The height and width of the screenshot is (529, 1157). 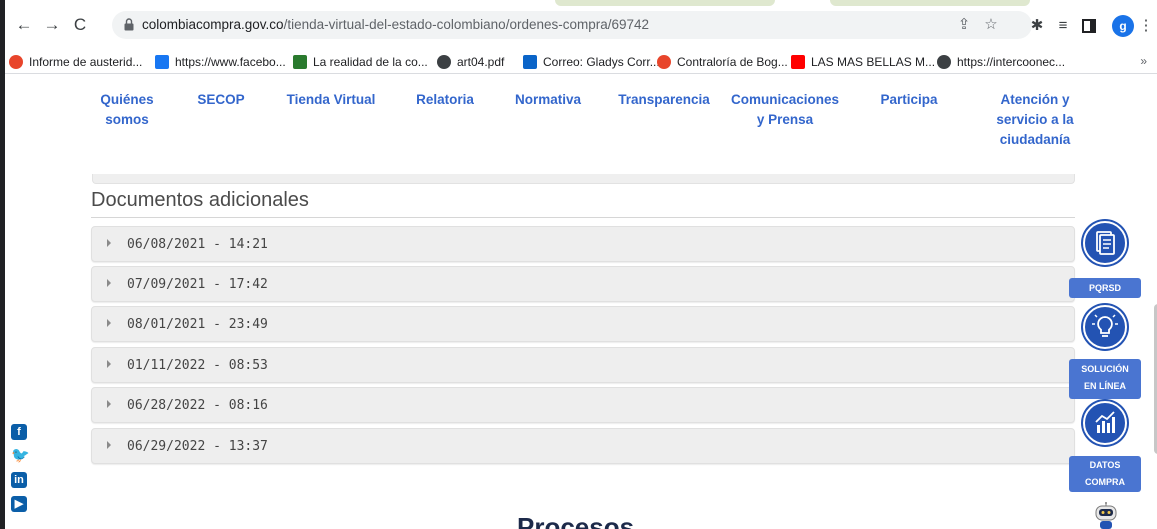 I want to click on document-accordion-item: 06/29/2022 - 13:37, so click(x=583, y=446).